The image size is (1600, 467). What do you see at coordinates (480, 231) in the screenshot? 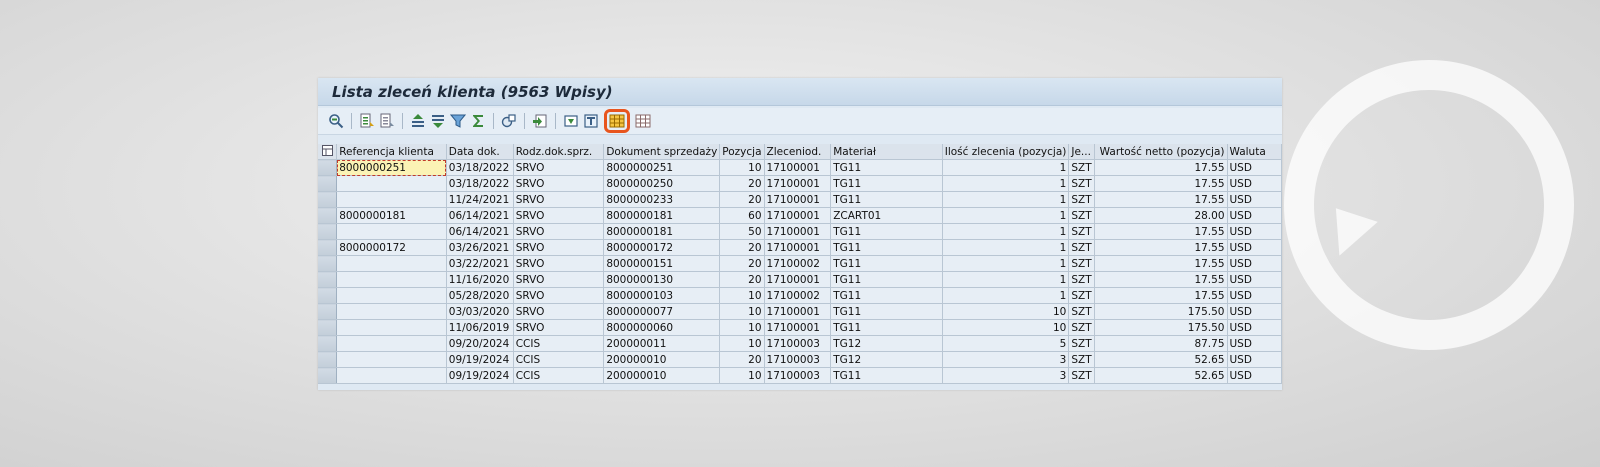
I see `table-cell: 06/14/2021` at bounding box center [480, 231].